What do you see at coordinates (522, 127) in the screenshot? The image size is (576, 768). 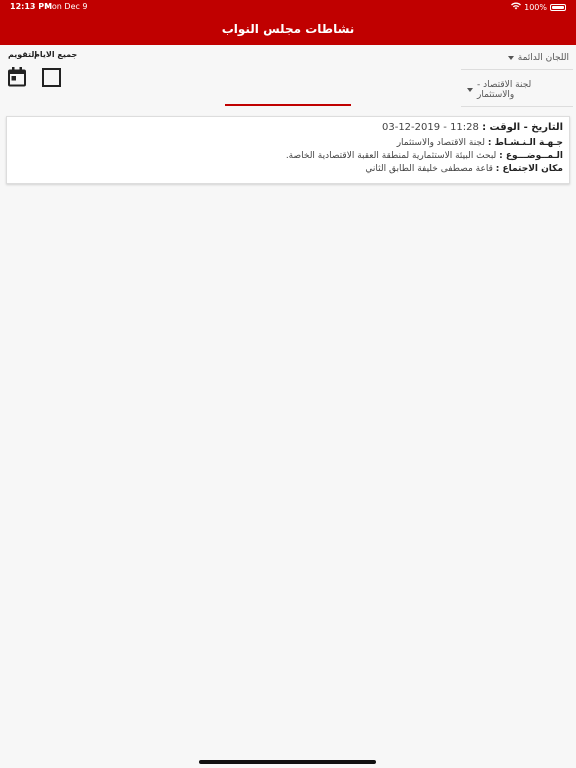 I see `datetime-key: التاريخ - الوقت :` at bounding box center [522, 127].